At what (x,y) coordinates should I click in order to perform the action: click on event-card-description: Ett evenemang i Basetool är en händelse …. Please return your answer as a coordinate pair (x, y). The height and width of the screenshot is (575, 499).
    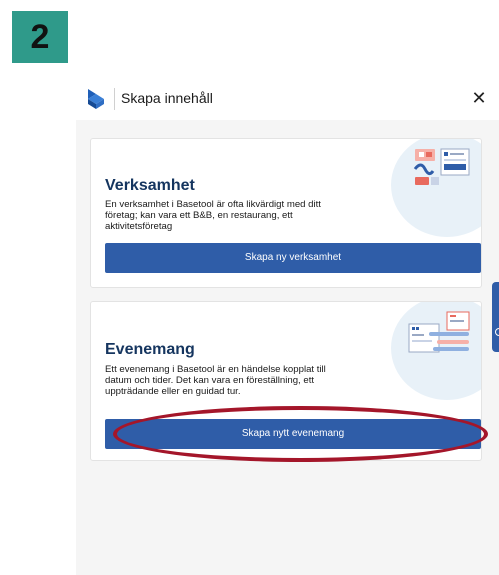
    Looking at the image, I should click on (215, 380).